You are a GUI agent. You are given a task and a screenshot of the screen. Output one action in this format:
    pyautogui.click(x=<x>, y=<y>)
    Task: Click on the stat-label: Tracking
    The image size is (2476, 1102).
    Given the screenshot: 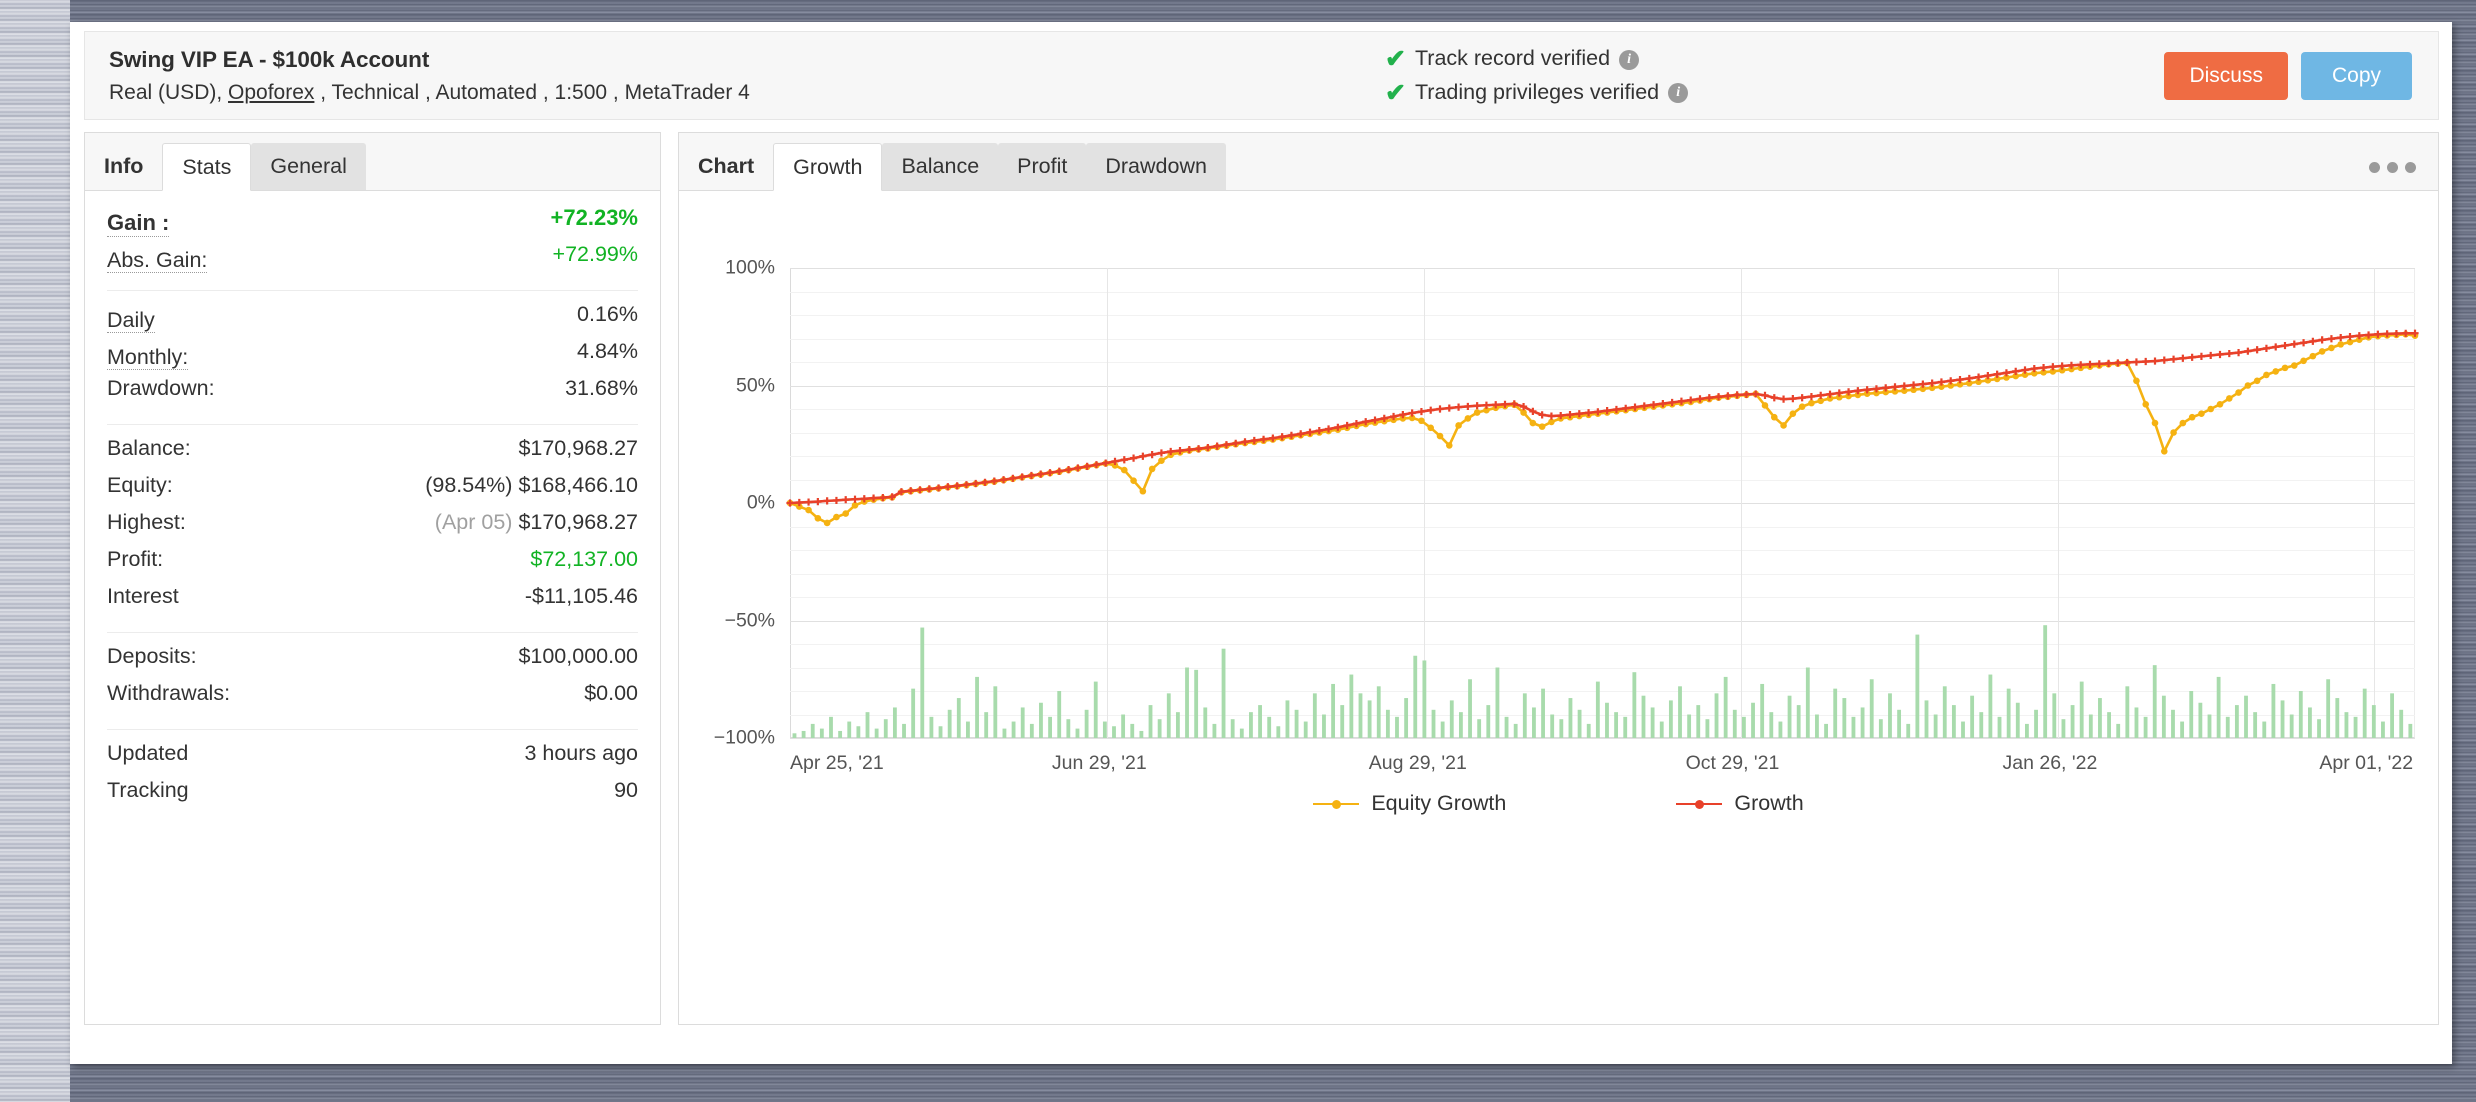 What is the action you would take?
    pyautogui.click(x=148, y=790)
    